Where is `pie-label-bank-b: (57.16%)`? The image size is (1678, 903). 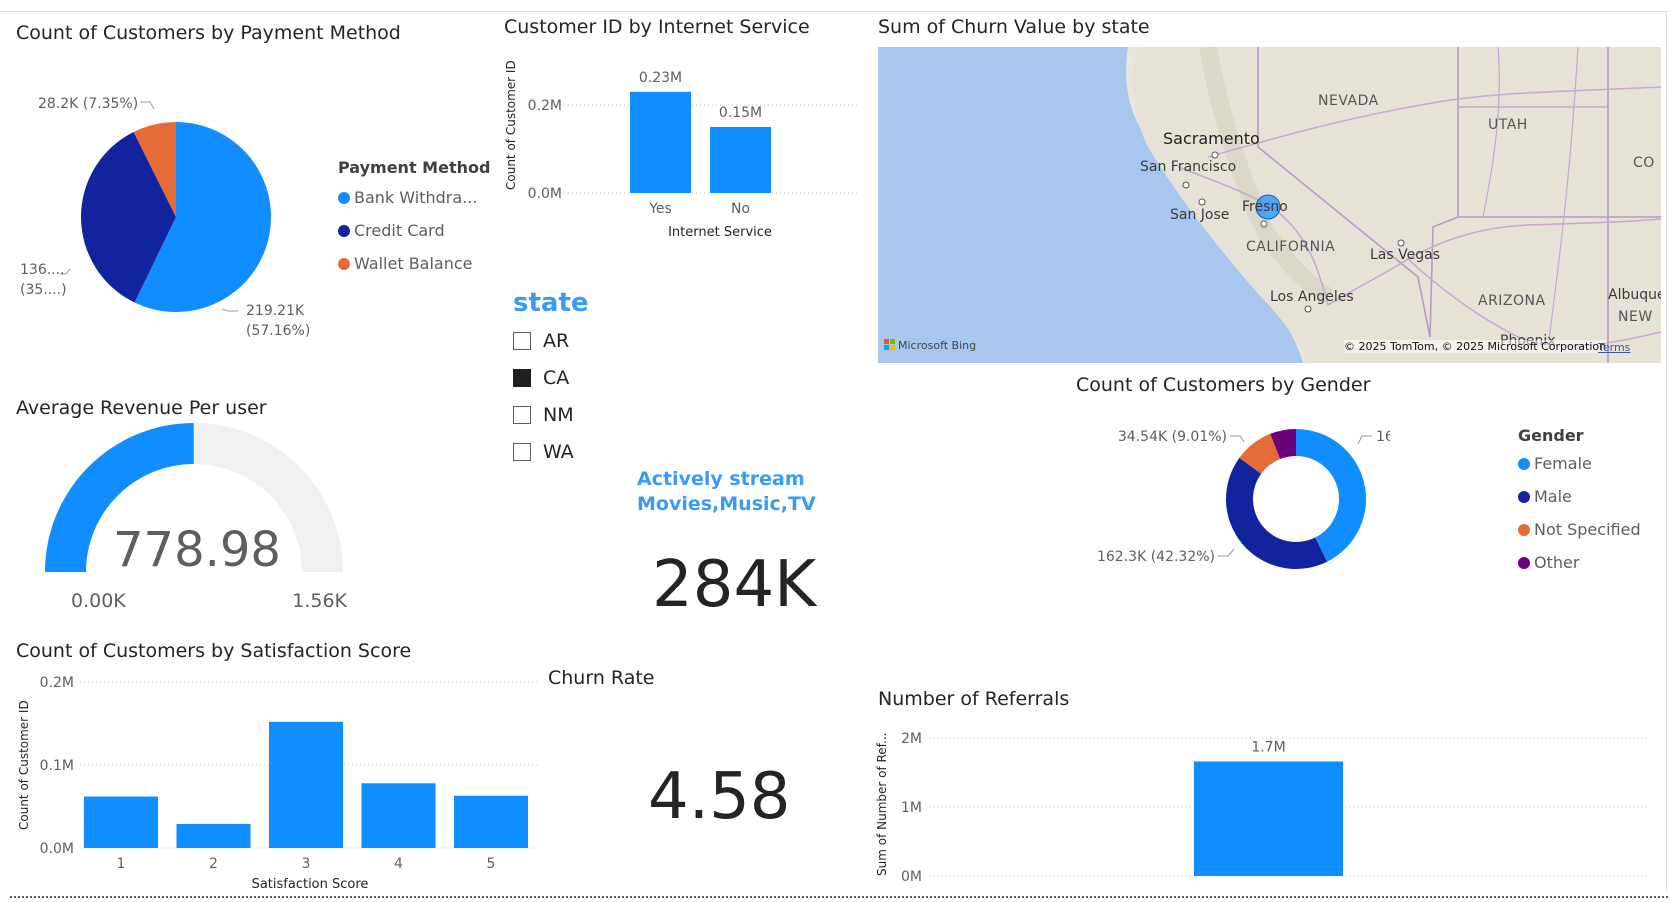
pie-label-bank-b: (57.16%) is located at coordinates (278, 331).